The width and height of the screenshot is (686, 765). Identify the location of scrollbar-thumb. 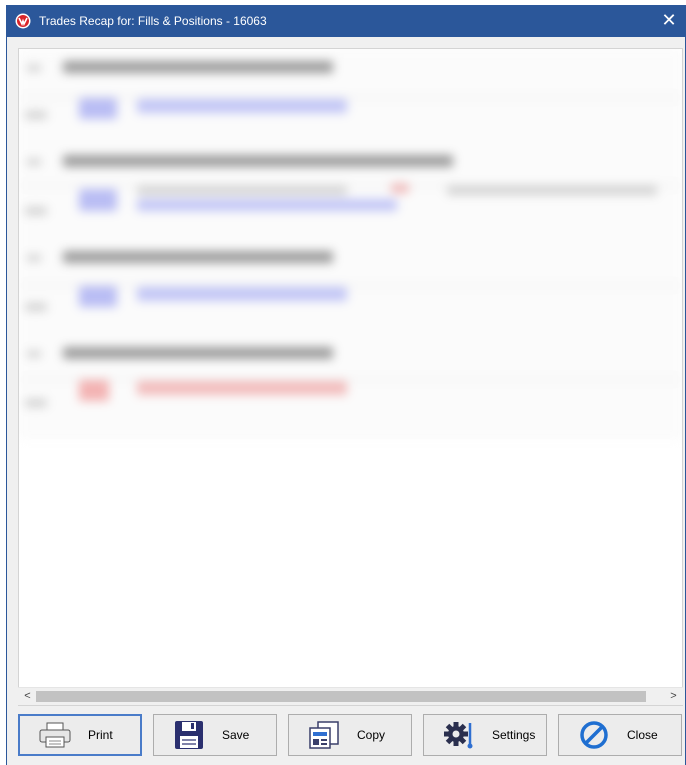
(341, 696).